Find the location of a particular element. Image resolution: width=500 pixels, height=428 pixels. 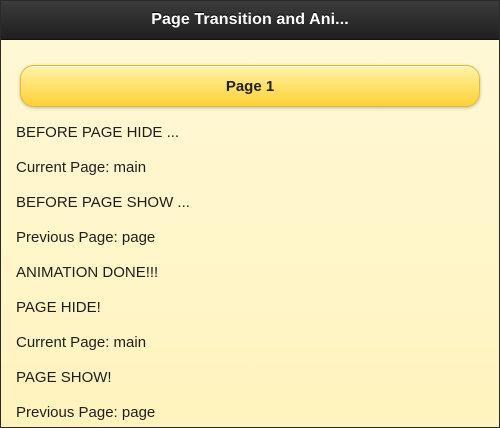

log-entry: PAGE SHOW! is located at coordinates (64, 377).